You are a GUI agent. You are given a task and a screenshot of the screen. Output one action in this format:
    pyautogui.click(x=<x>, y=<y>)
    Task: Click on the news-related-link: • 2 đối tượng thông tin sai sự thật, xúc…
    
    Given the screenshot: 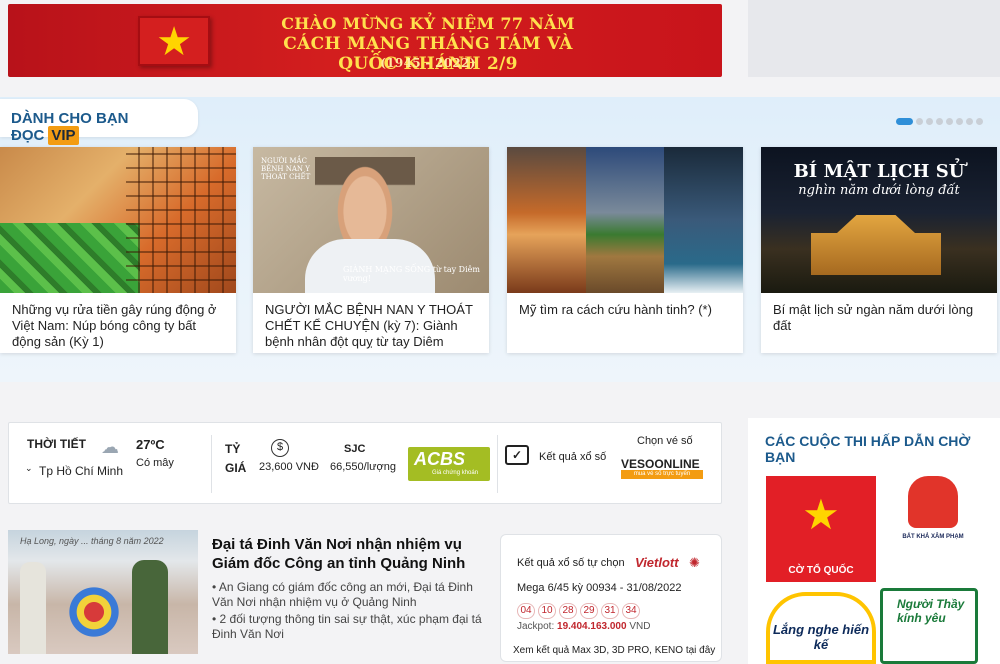 What is the action you would take?
    pyautogui.click(x=347, y=627)
    